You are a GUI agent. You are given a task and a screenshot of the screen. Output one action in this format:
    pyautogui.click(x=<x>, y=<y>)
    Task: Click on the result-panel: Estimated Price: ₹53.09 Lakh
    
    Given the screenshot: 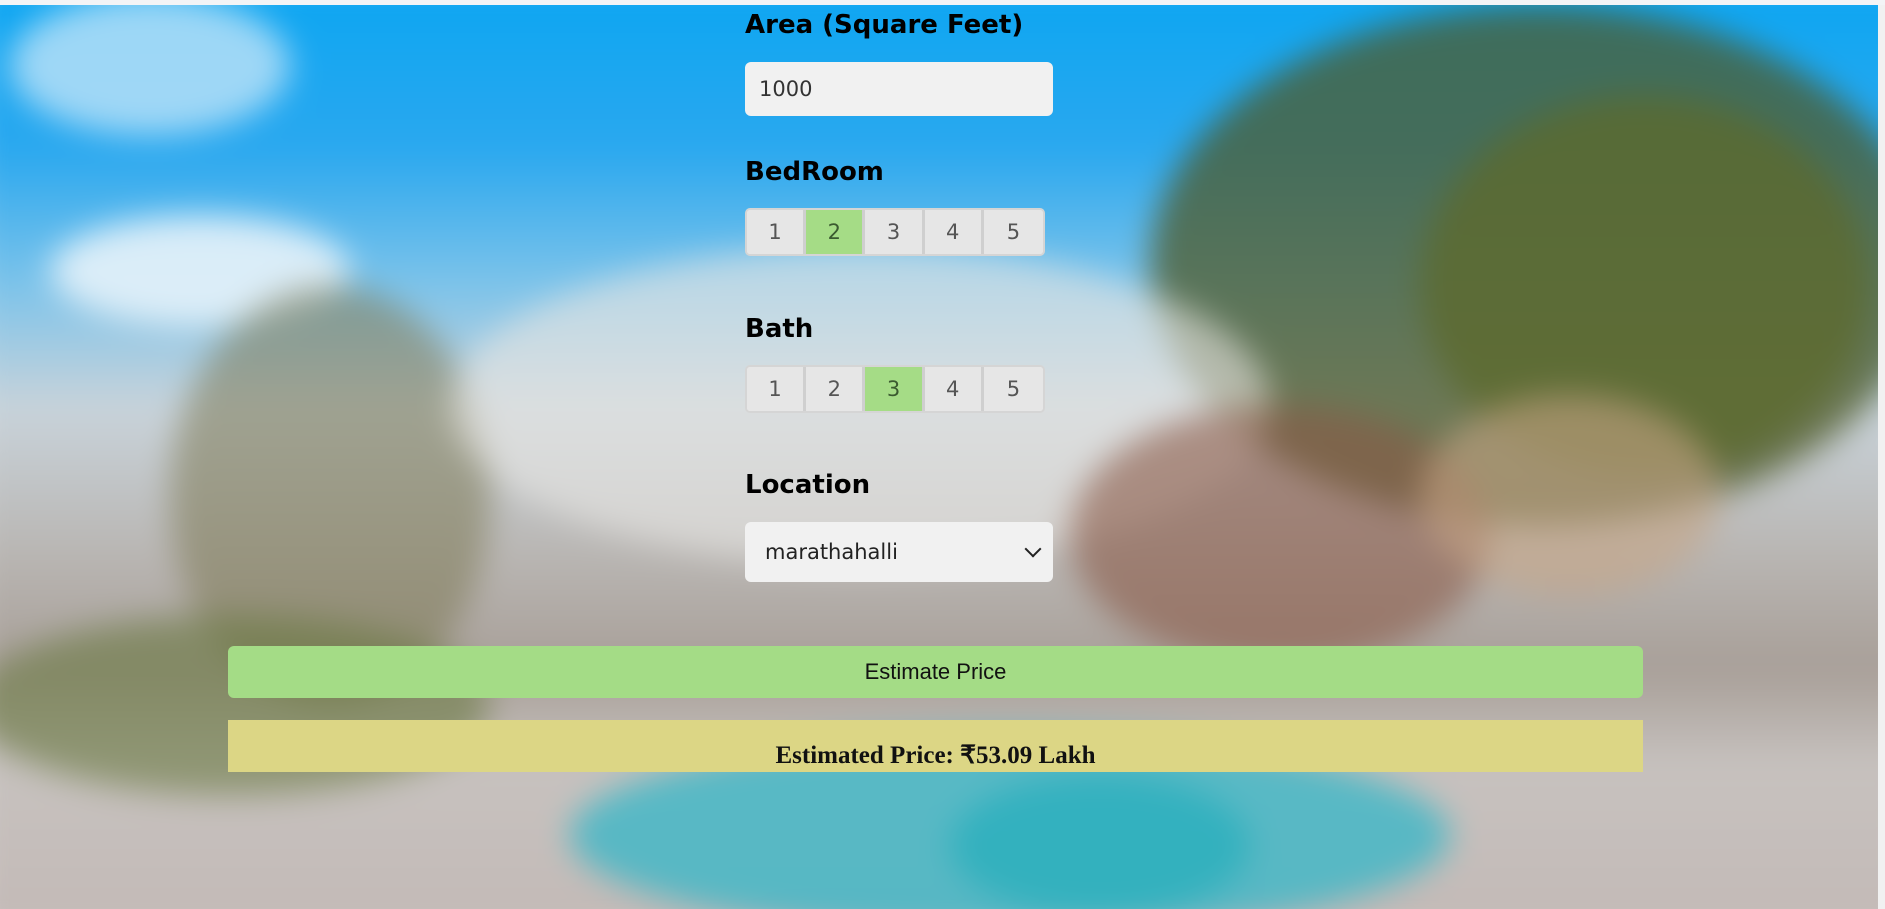 What is the action you would take?
    pyautogui.click(x=935, y=746)
    